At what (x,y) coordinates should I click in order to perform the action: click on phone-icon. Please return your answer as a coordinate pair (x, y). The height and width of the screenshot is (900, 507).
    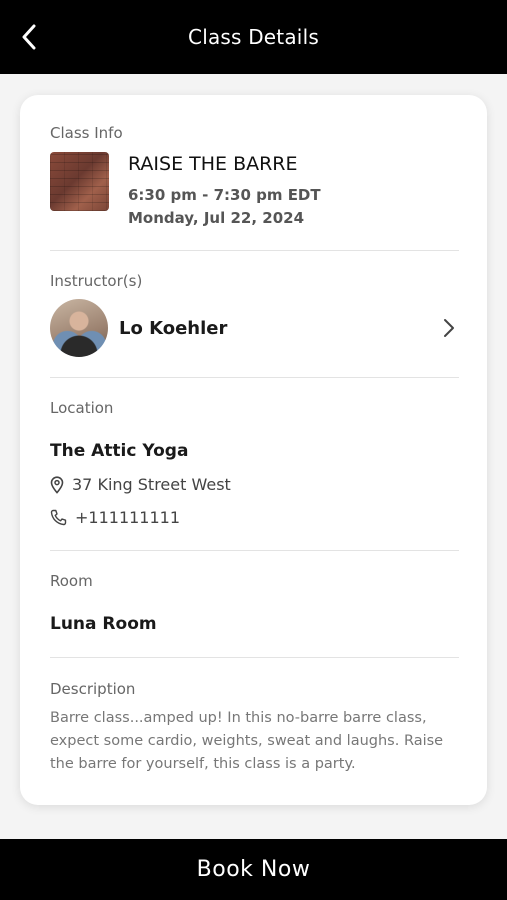
    Looking at the image, I should click on (58, 517).